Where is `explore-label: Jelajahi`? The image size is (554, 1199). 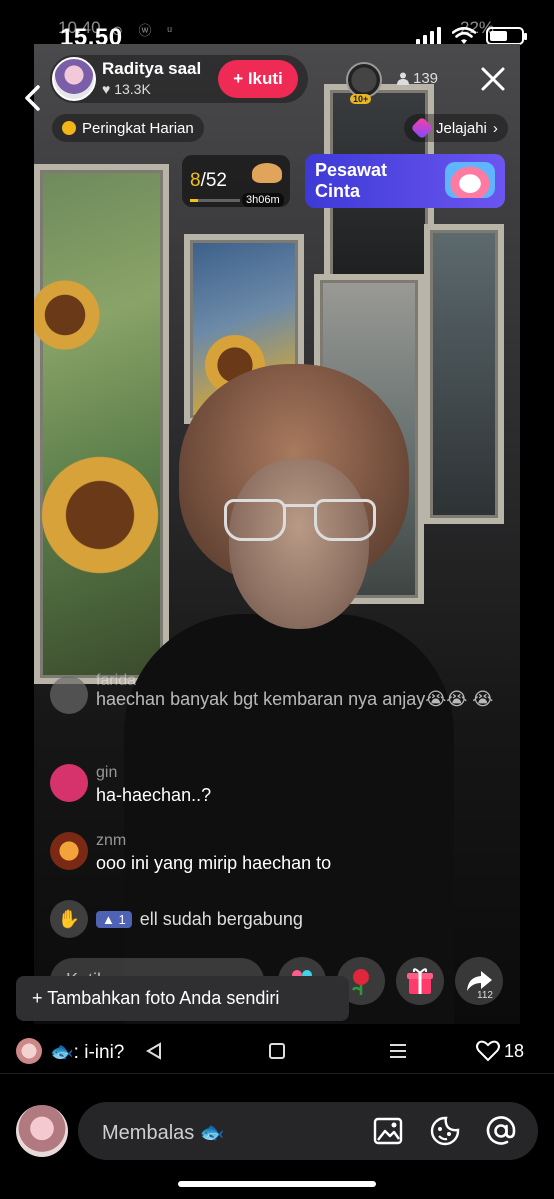
explore-label: Jelajahi is located at coordinates (461, 128).